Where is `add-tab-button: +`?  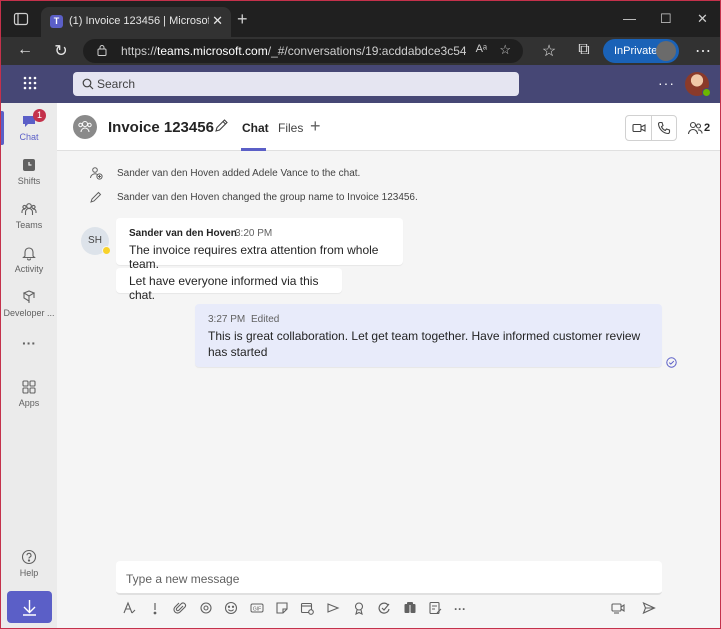 add-tab-button: + is located at coordinates (315, 126).